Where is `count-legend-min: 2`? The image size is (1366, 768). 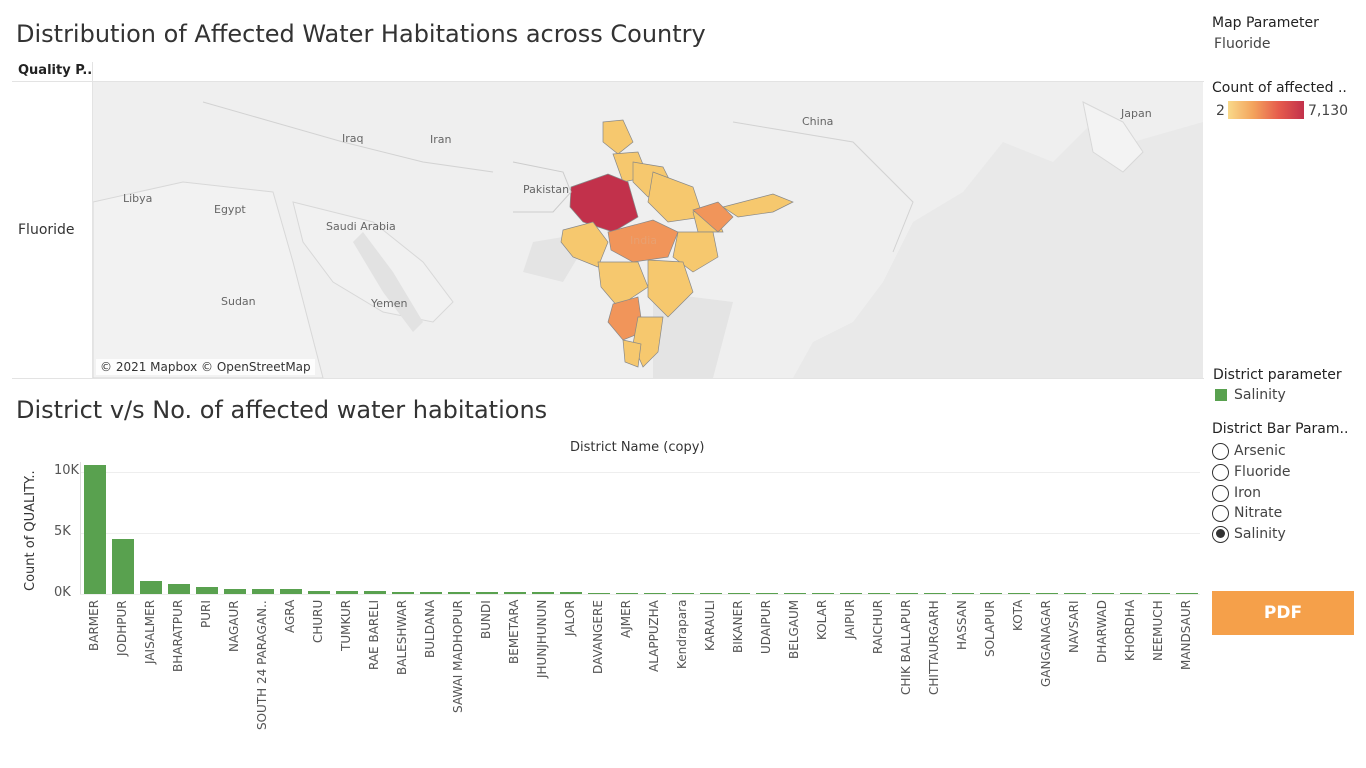 count-legend-min: 2 is located at coordinates (1220, 111).